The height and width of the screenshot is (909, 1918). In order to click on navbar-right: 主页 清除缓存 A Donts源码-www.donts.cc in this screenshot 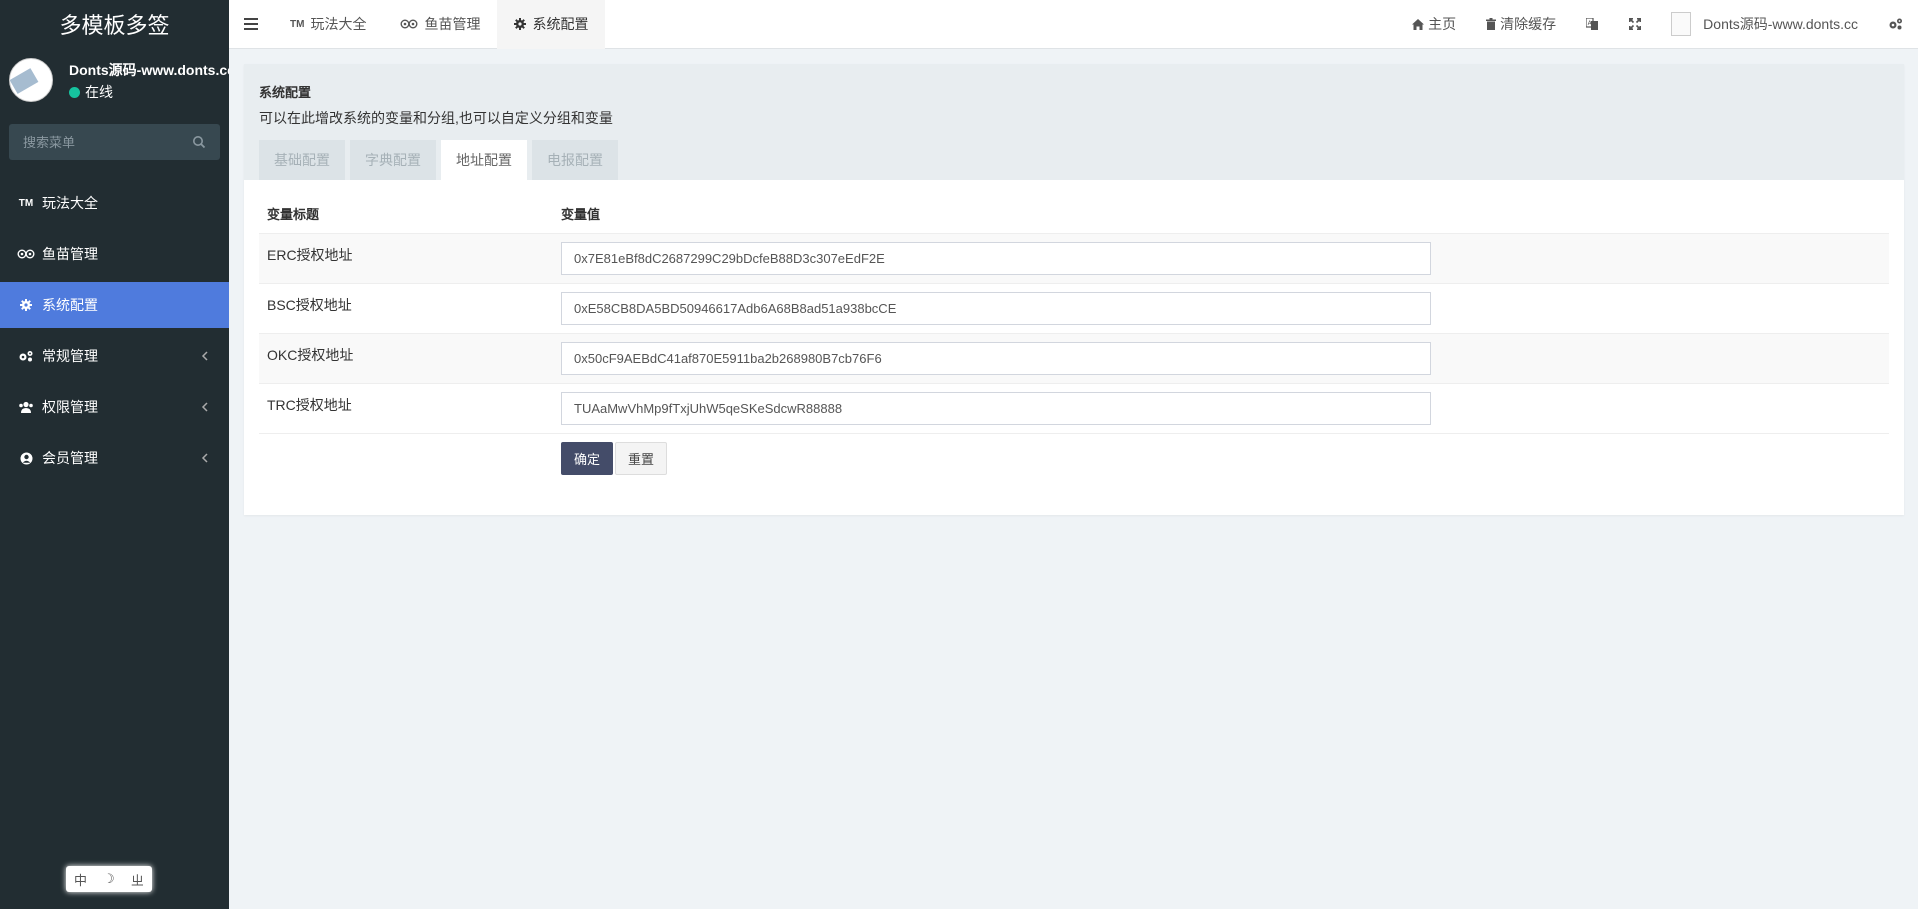, I will do `click(1657, 24)`.